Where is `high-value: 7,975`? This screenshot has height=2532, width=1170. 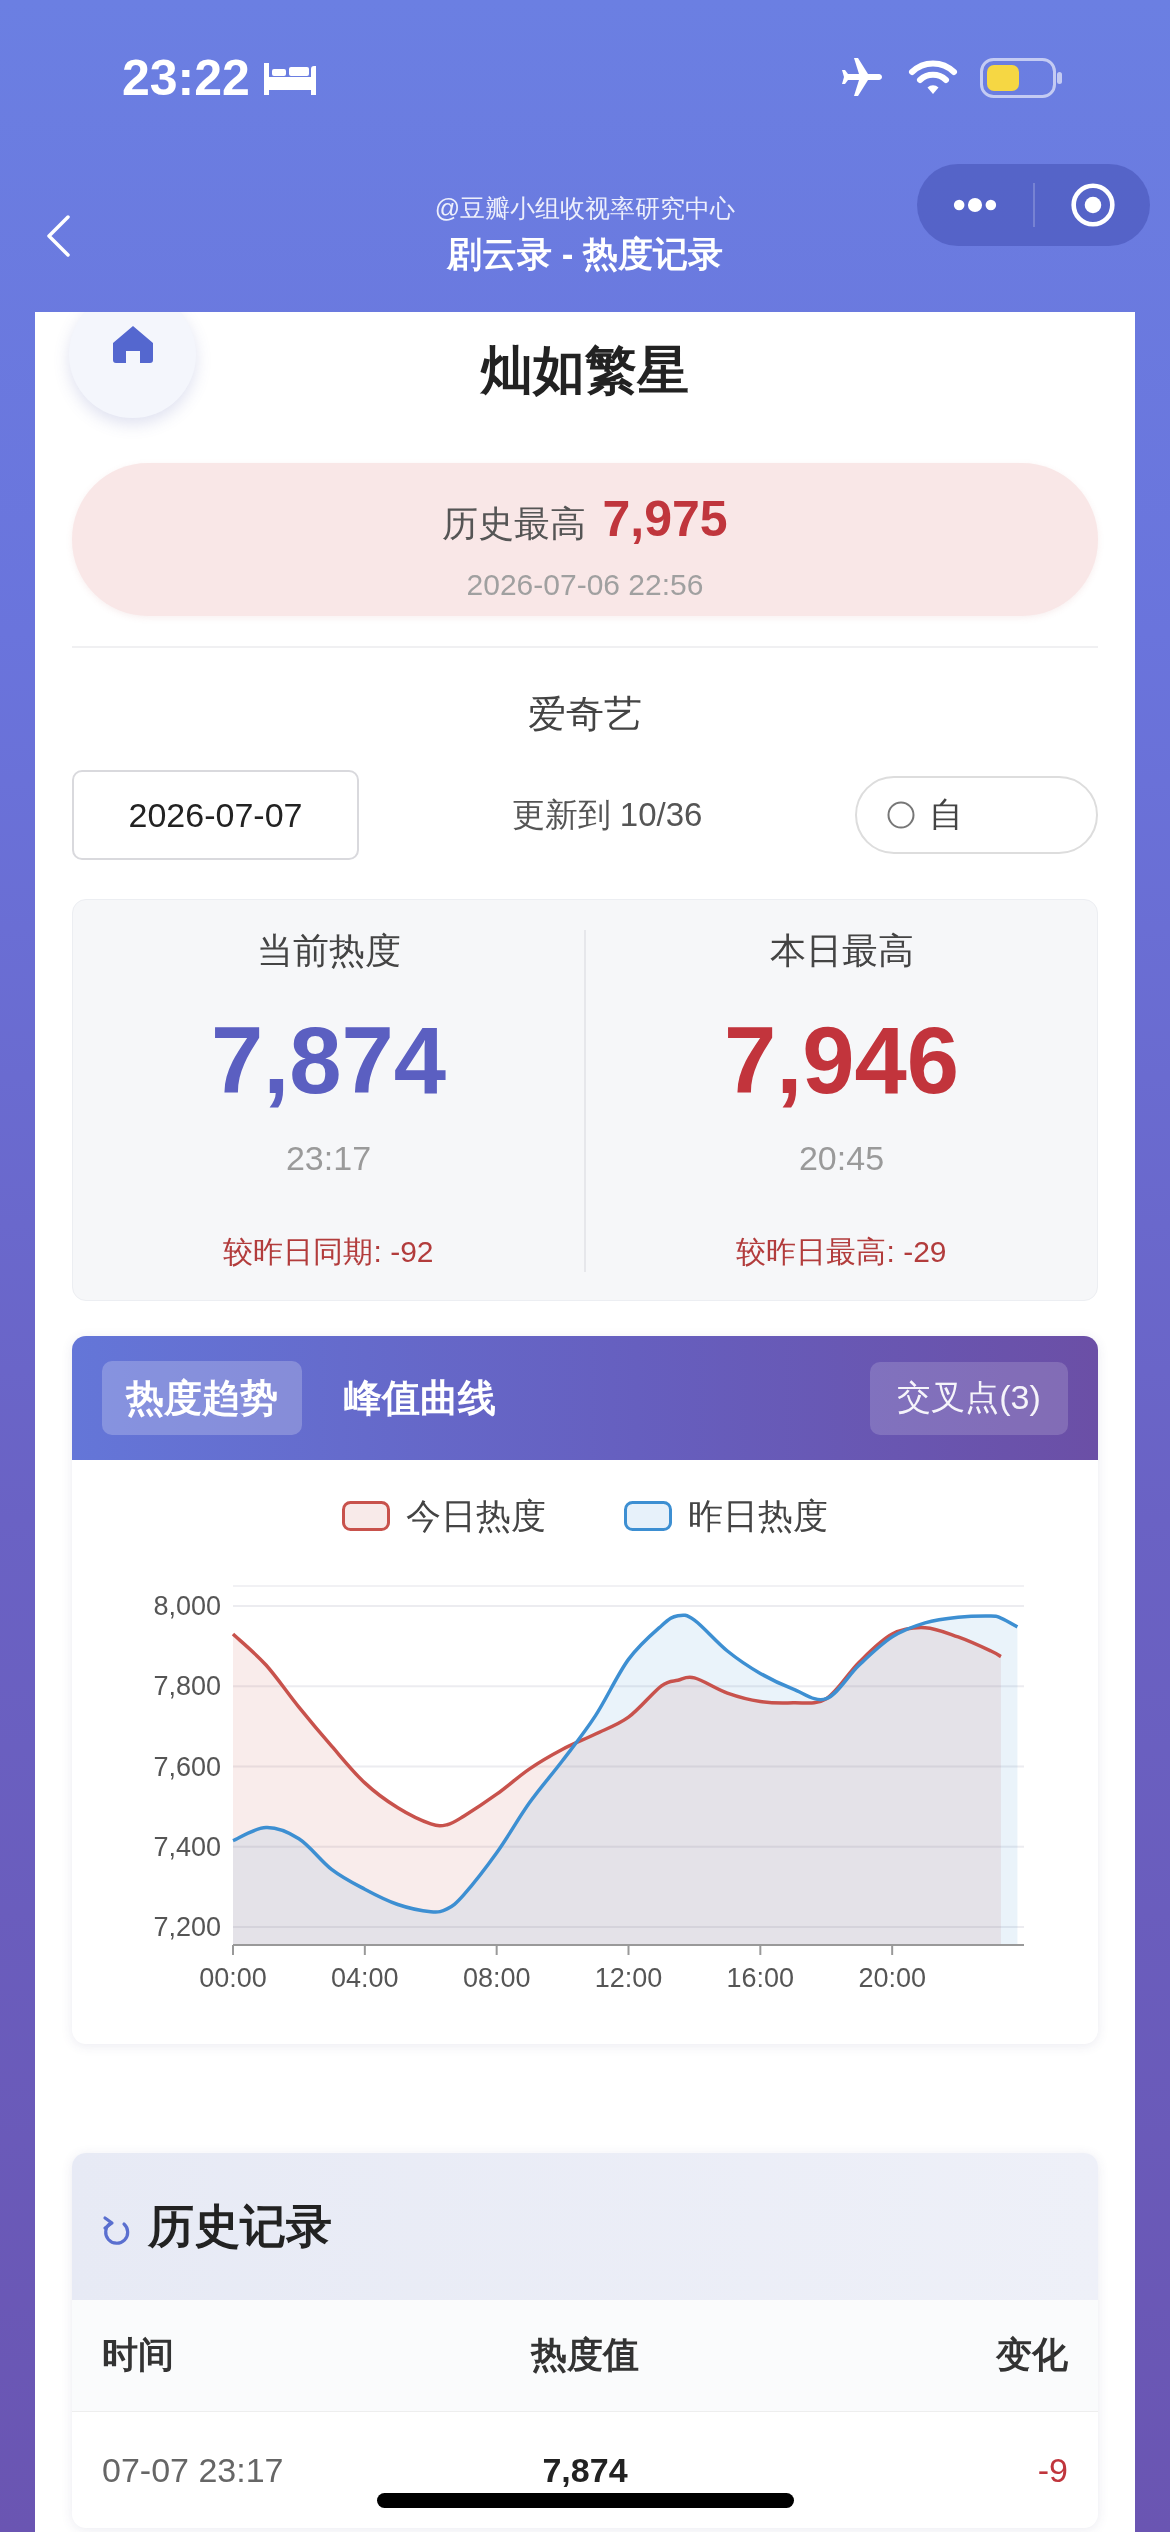
high-value: 7,975 is located at coordinates (665, 519).